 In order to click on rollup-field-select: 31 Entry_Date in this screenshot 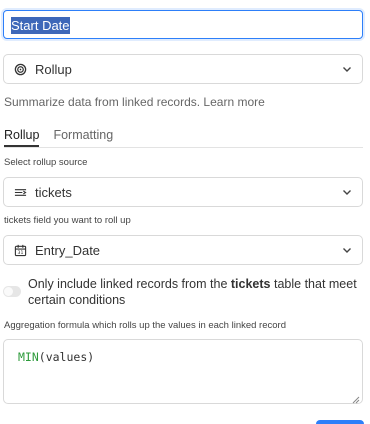, I will do `click(183, 250)`.